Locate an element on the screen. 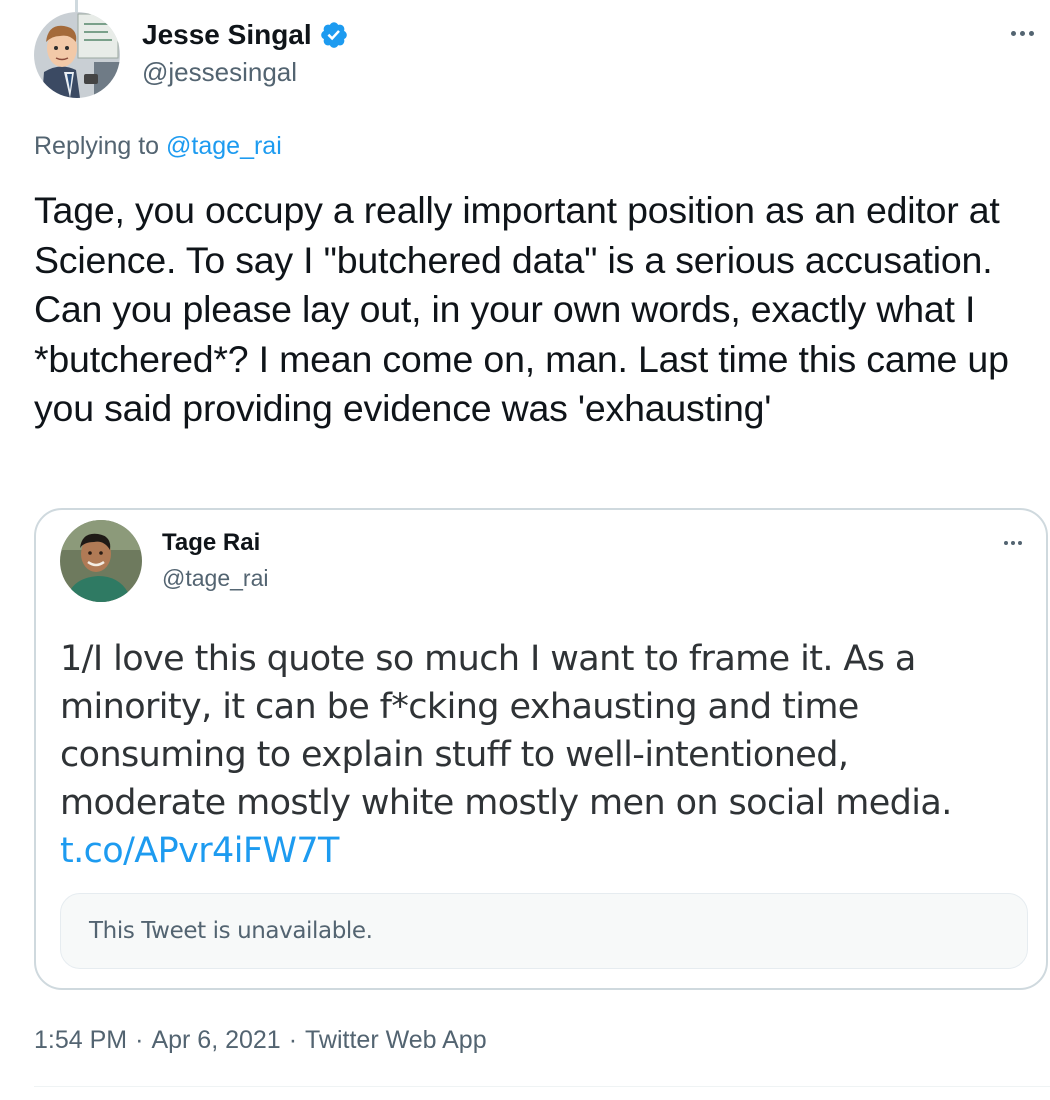 This screenshot has height=1100, width=1050. quoted-author-avatar is located at coordinates (101, 561).